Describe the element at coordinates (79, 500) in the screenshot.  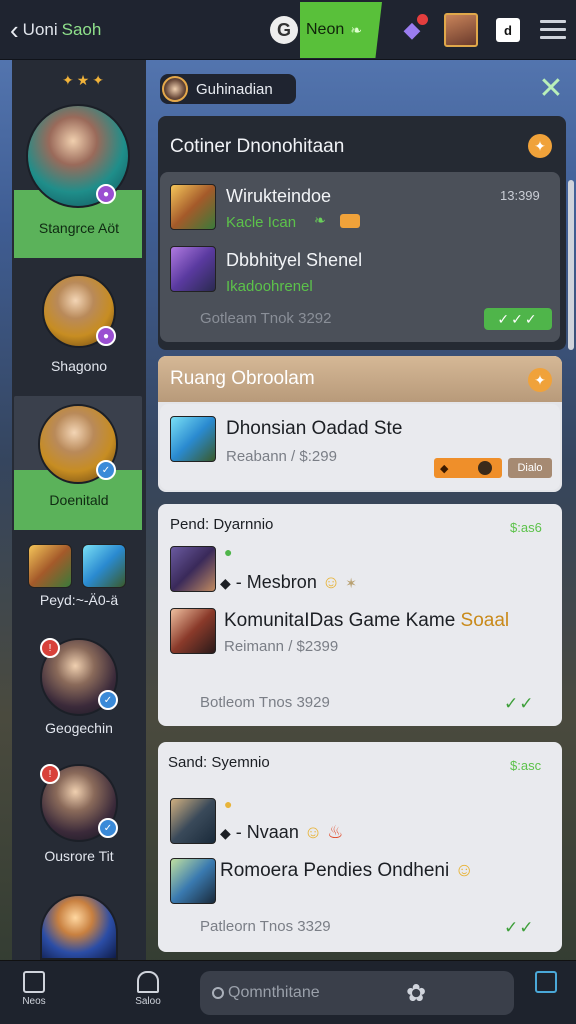
I see `sidebar-item-label: Doenitald` at that location.